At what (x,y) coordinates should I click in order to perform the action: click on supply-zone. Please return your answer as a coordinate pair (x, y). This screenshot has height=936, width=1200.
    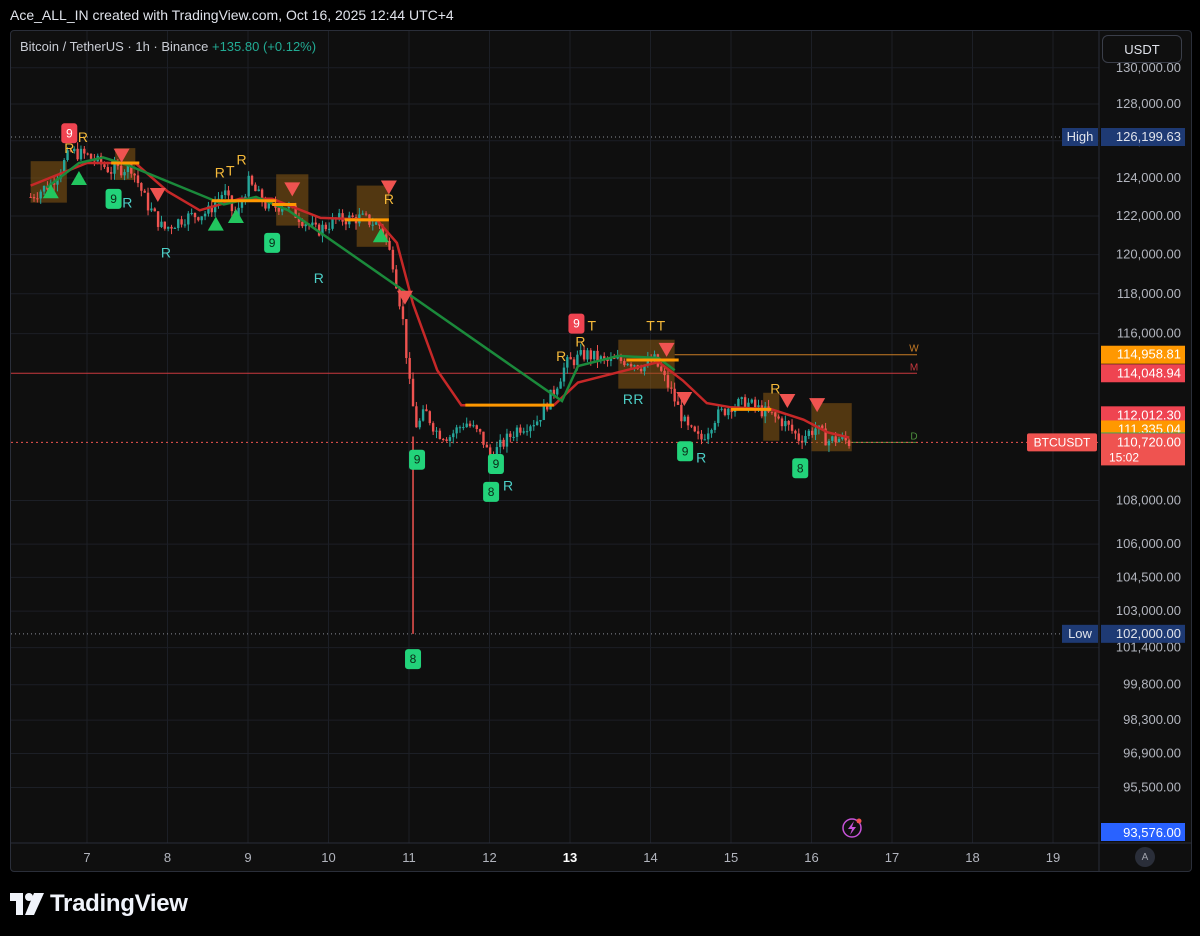
    Looking at the image, I should click on (292, 200).